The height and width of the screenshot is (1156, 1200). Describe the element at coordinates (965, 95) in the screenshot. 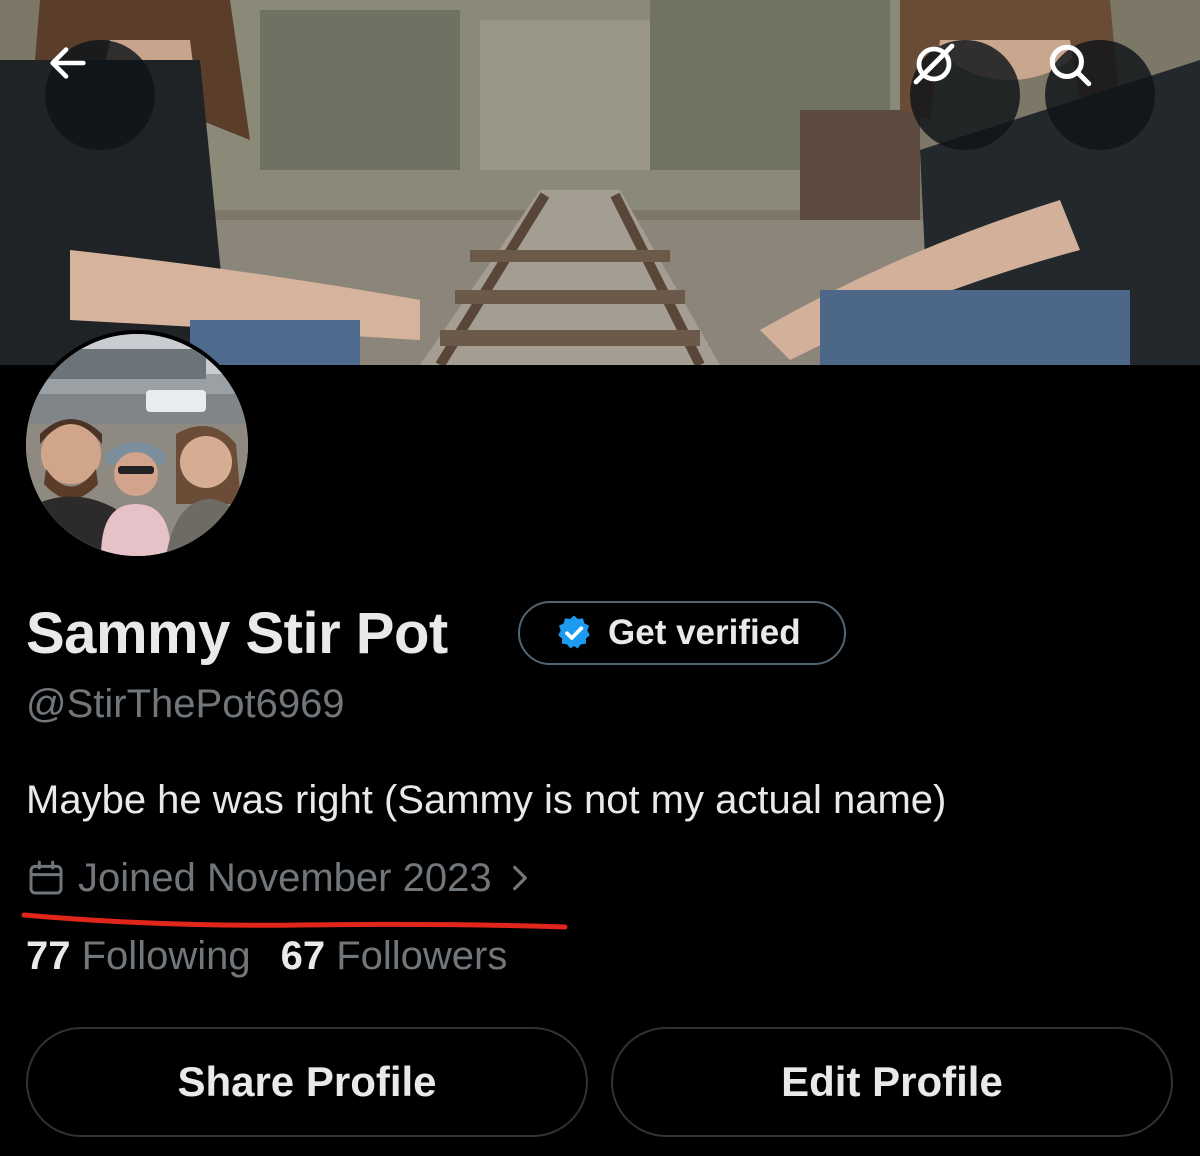

I see `grok-button` at that location.